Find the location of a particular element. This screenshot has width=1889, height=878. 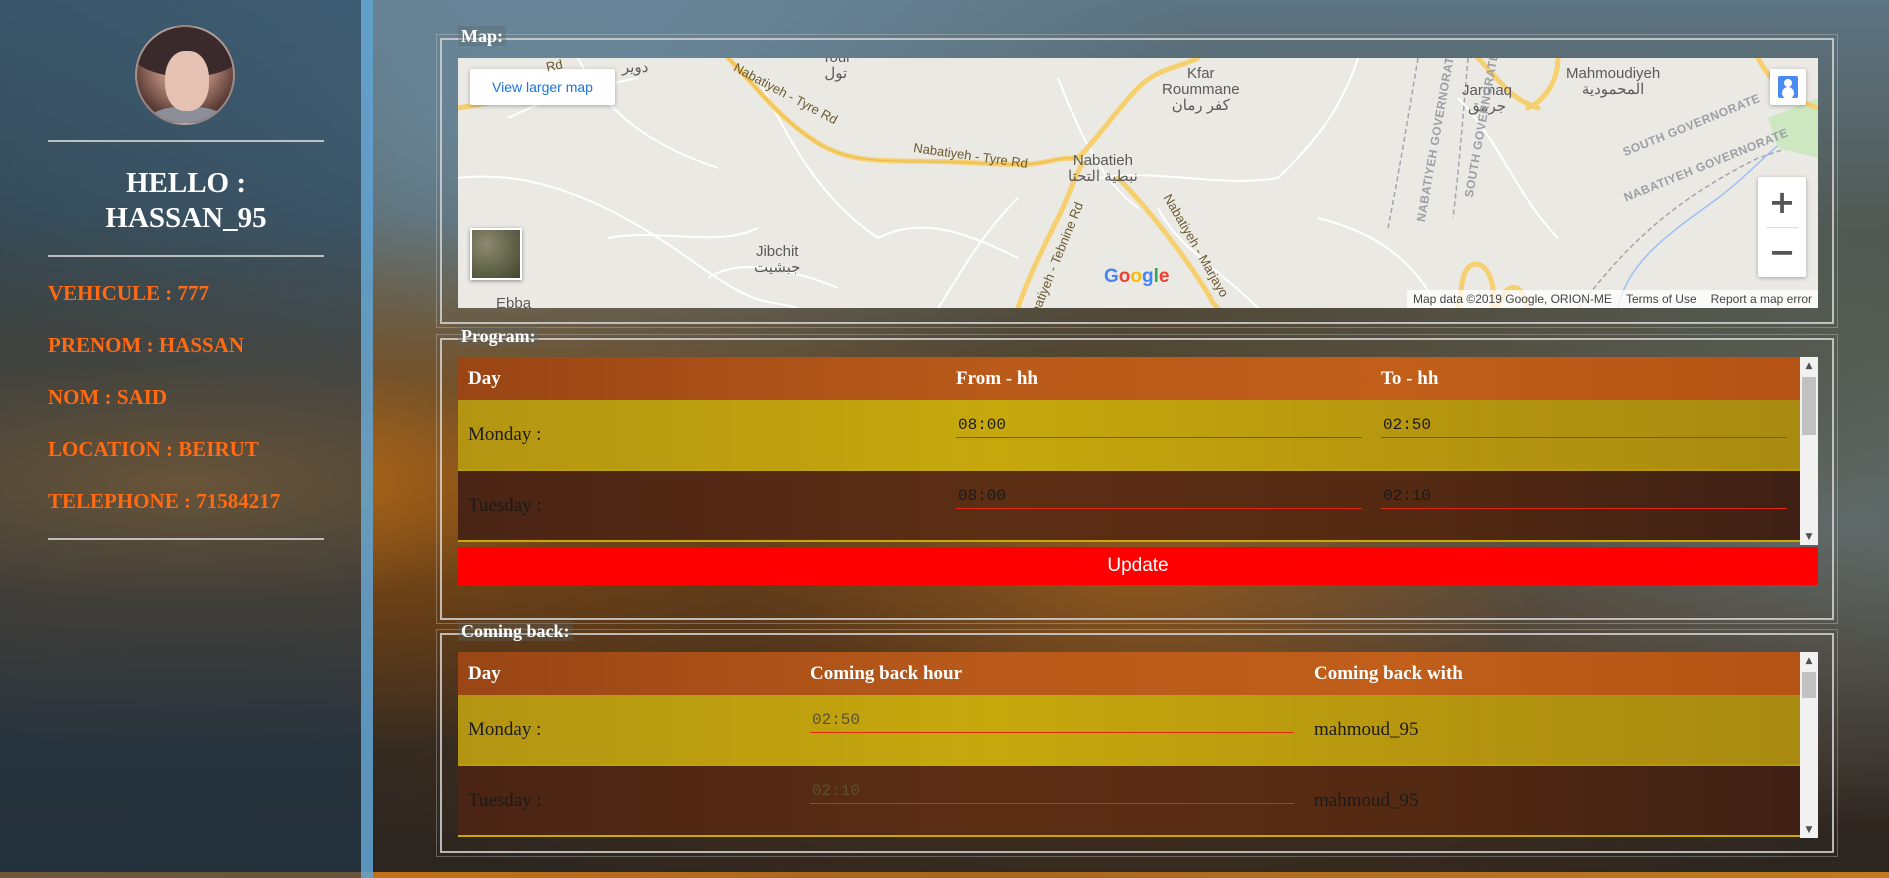

coming-back-hour-input: 02:50 is located at coordinates (1052, 720).